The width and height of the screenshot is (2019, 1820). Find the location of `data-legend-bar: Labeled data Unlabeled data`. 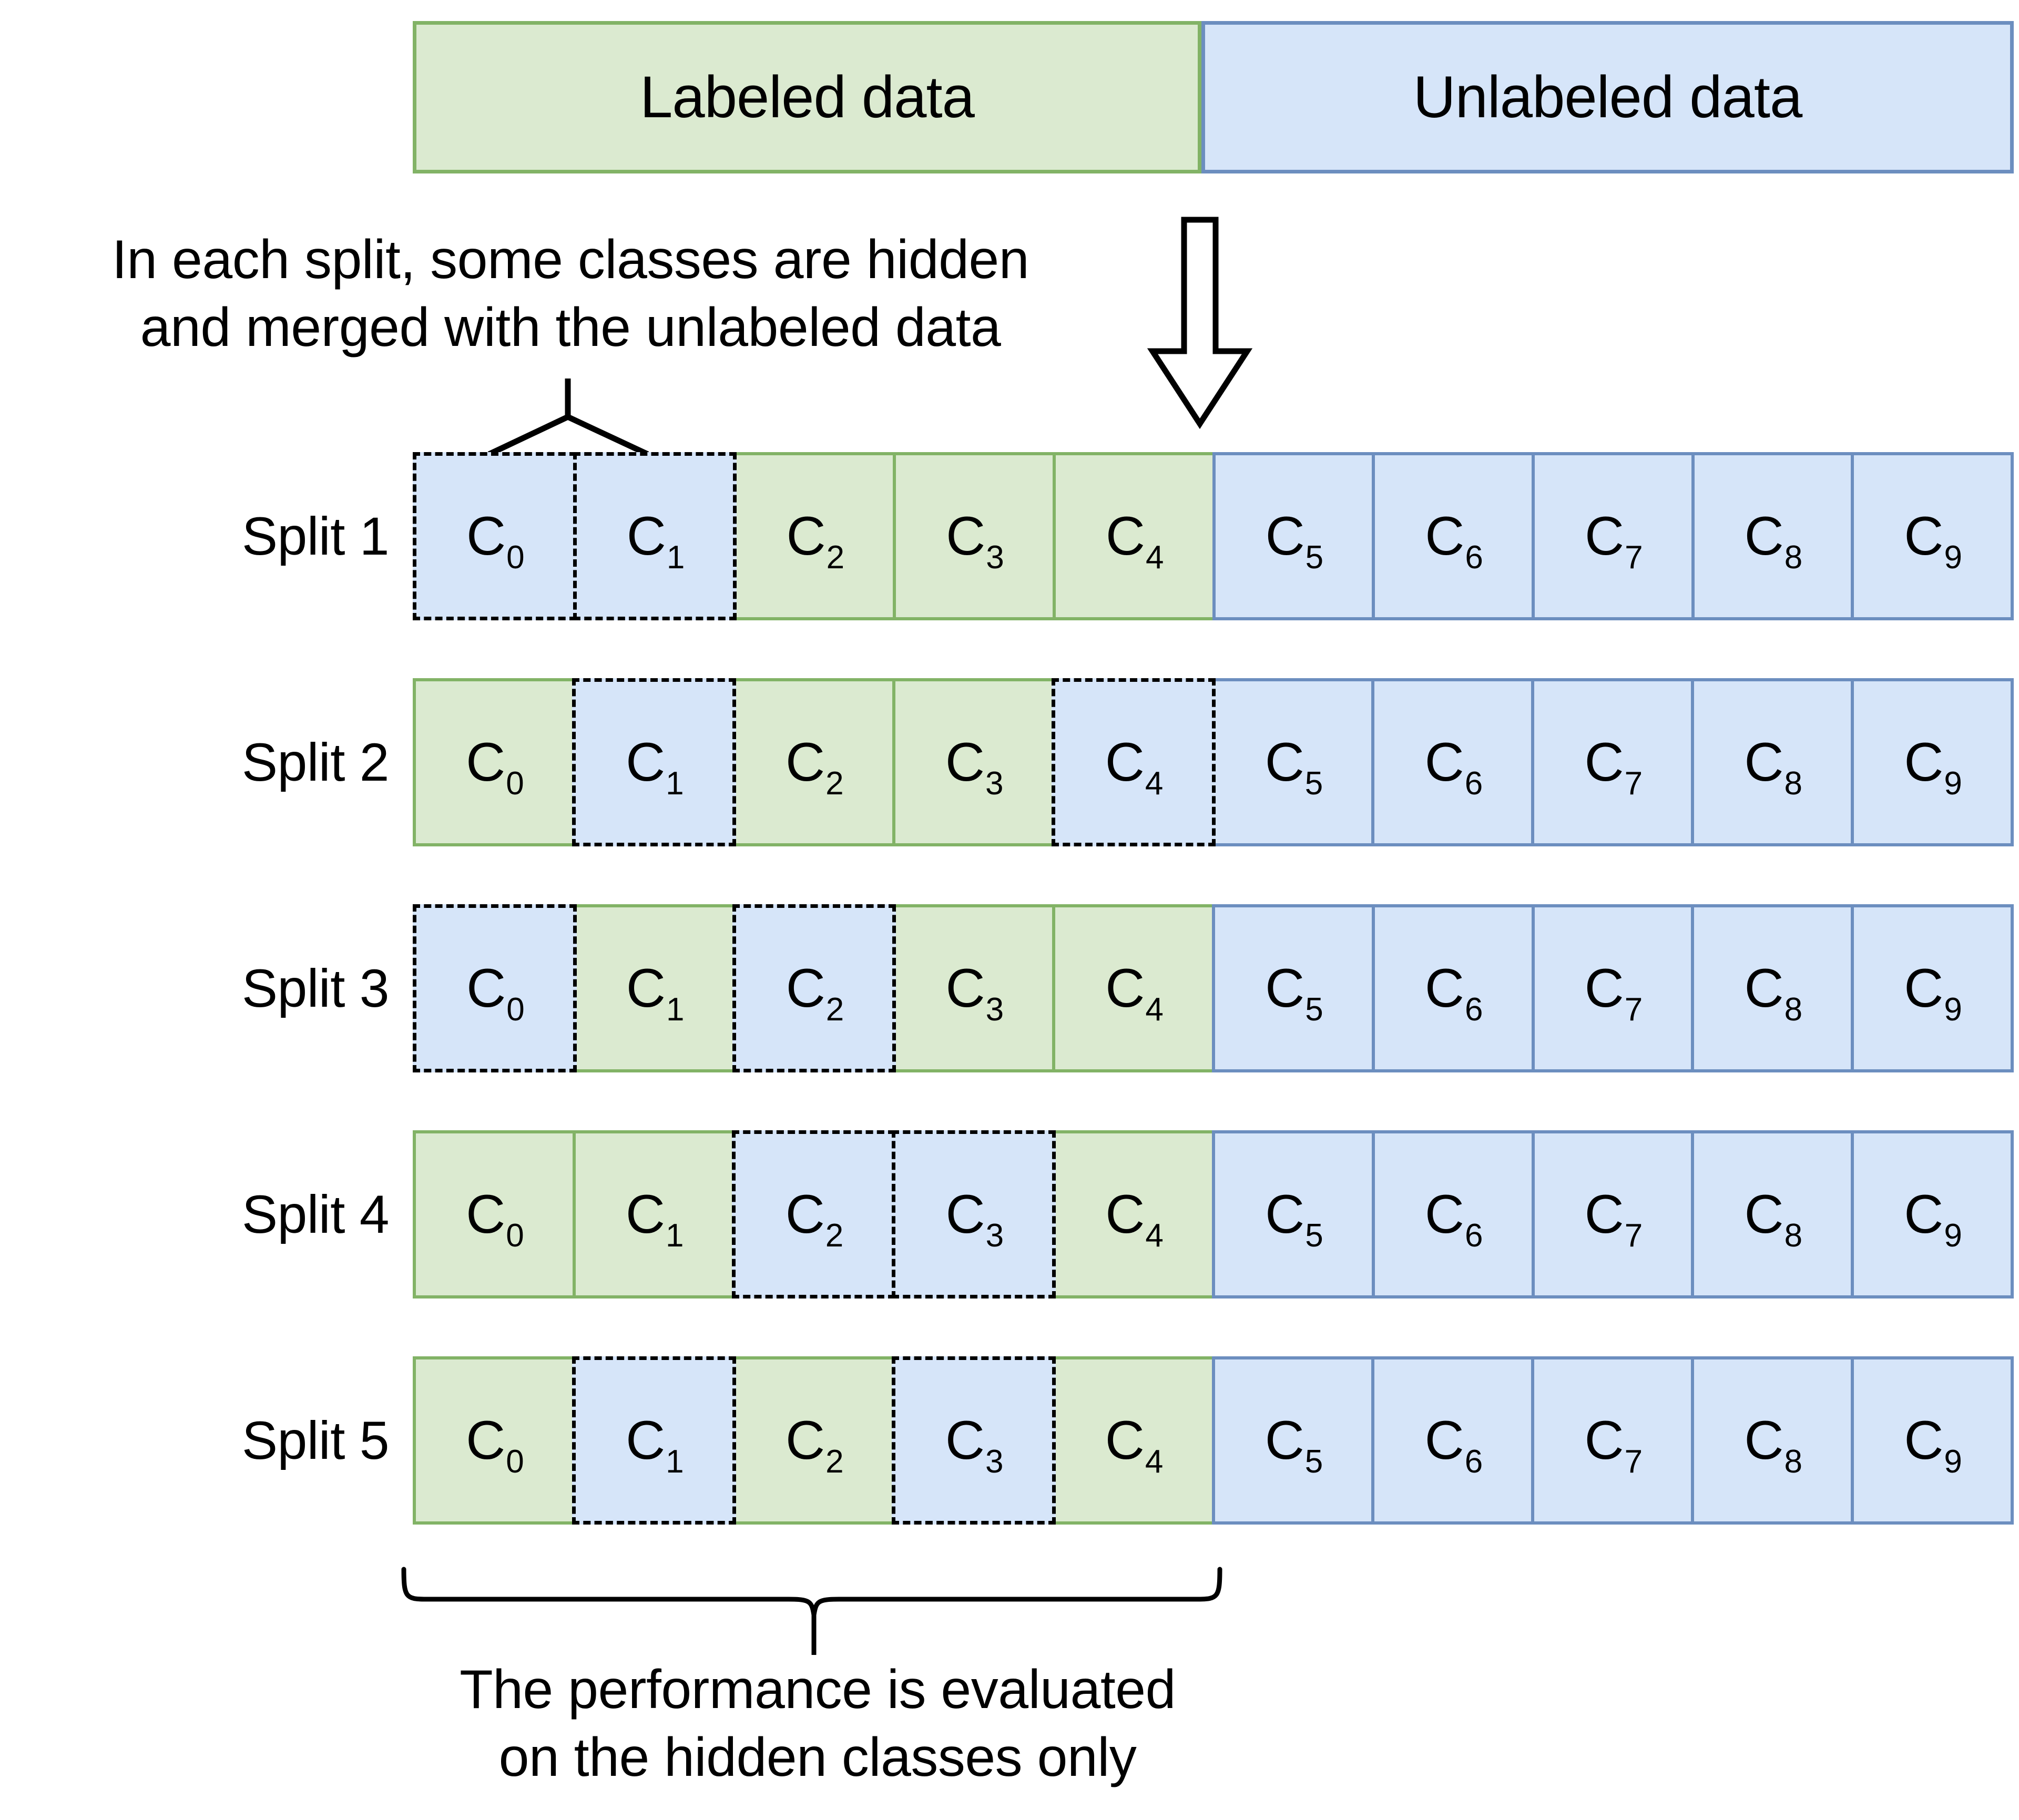

data-legend-bar: Labeled data Unlabeled data is located at coordinates (1213, 97).